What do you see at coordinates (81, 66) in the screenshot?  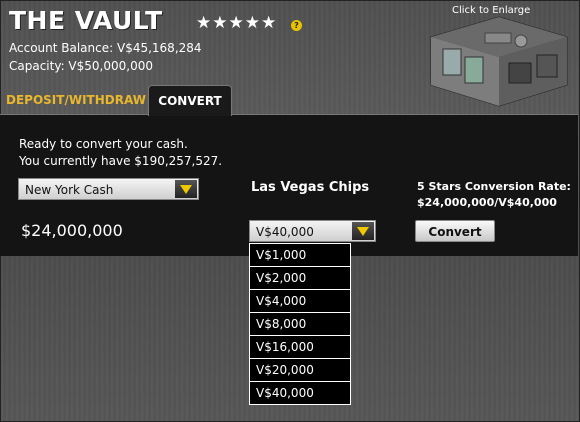 I see `vault-capacity: Capacity: V$50,000,000` at bounding box center [81, 66].